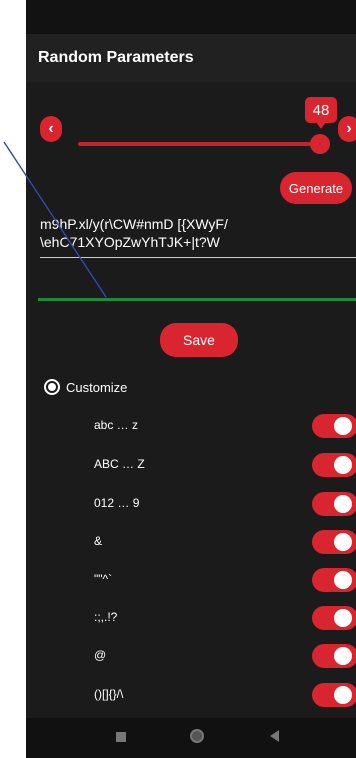  Describe the element at coordinates (121, 737) in the screenshot. I see `recents-icon` at that location.